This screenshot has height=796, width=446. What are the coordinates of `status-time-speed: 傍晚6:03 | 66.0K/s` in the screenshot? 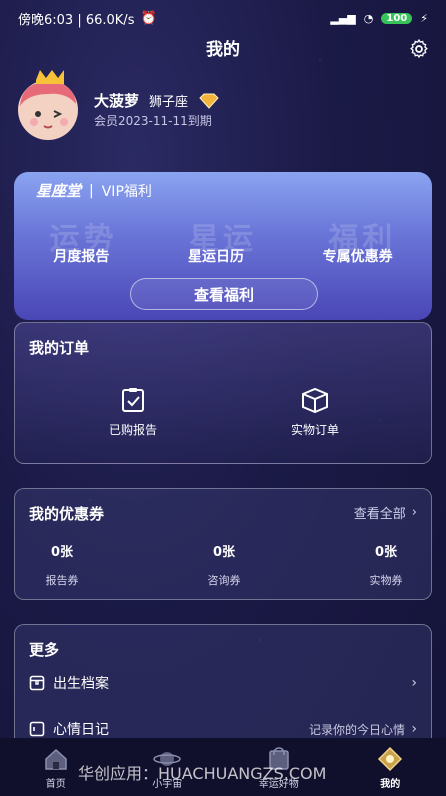 It's located at (76, 20).